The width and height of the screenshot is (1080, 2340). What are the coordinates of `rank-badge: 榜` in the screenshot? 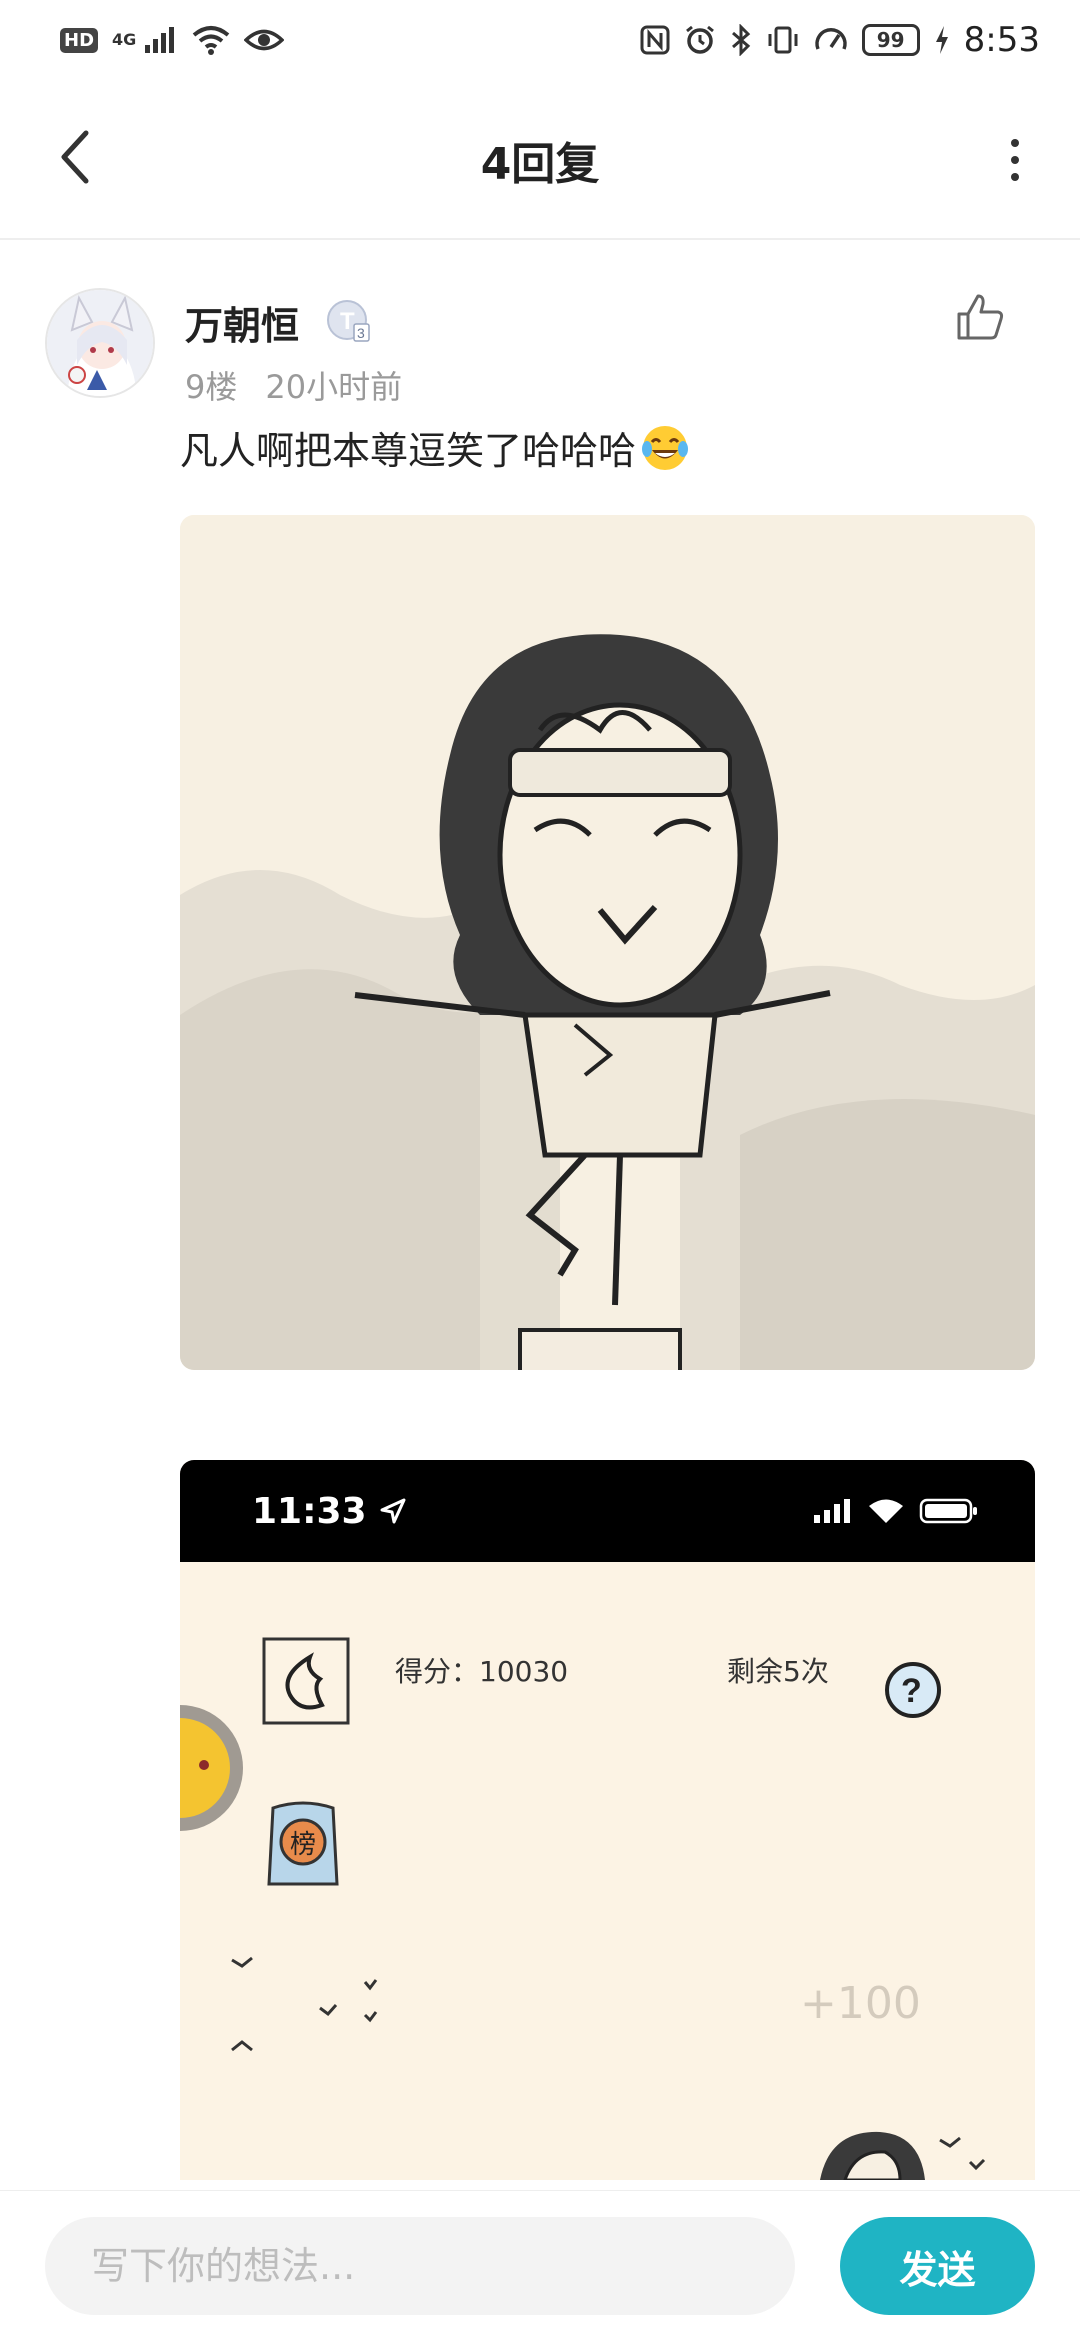 It's located at (303, 1846).